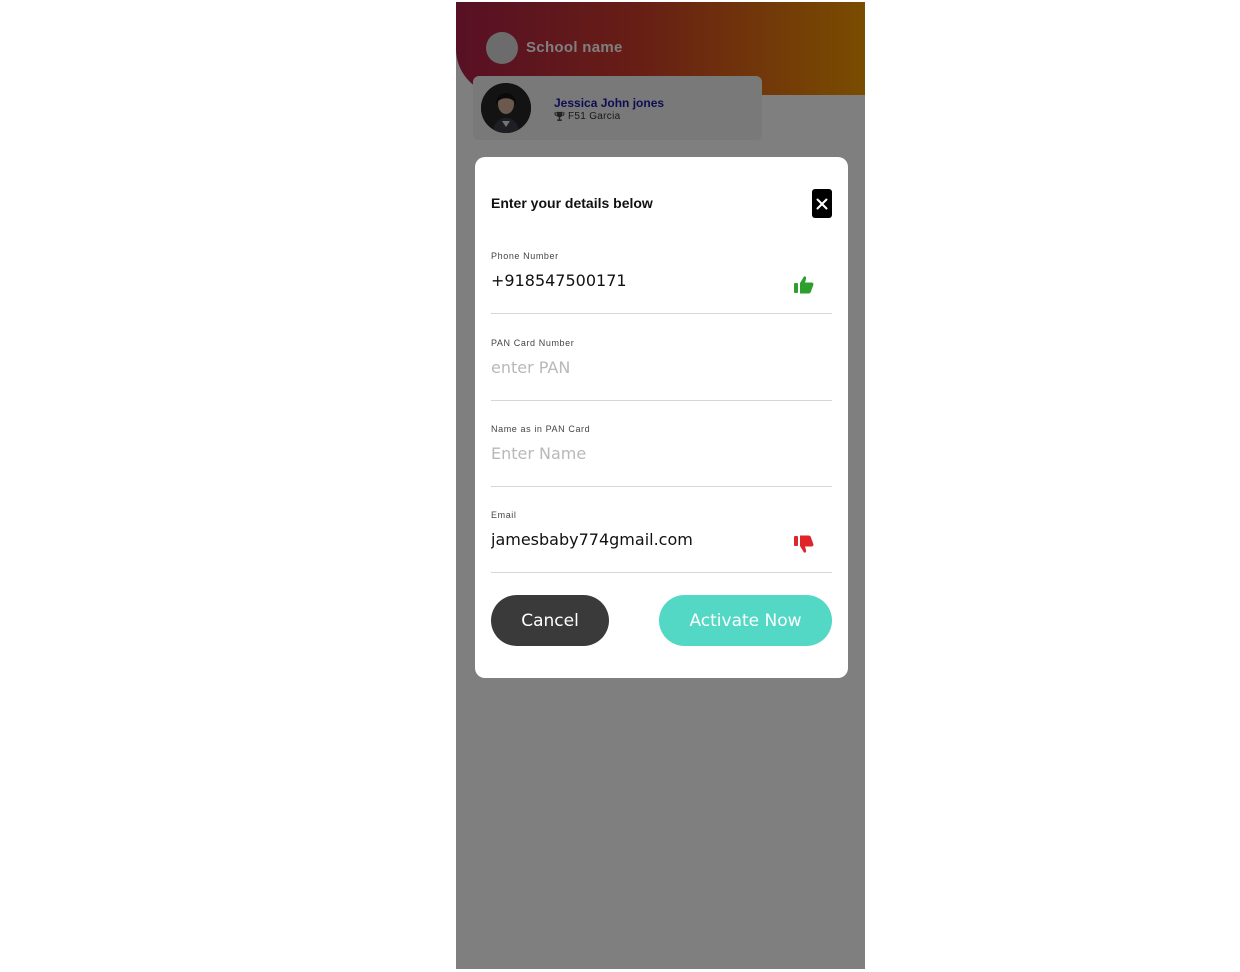 The height and width of the screenshot is (972, 1240). What do you see at coordinates (636, 280) in the screenshot?
I see `phone-number-input` at bounding box center [636, 280].